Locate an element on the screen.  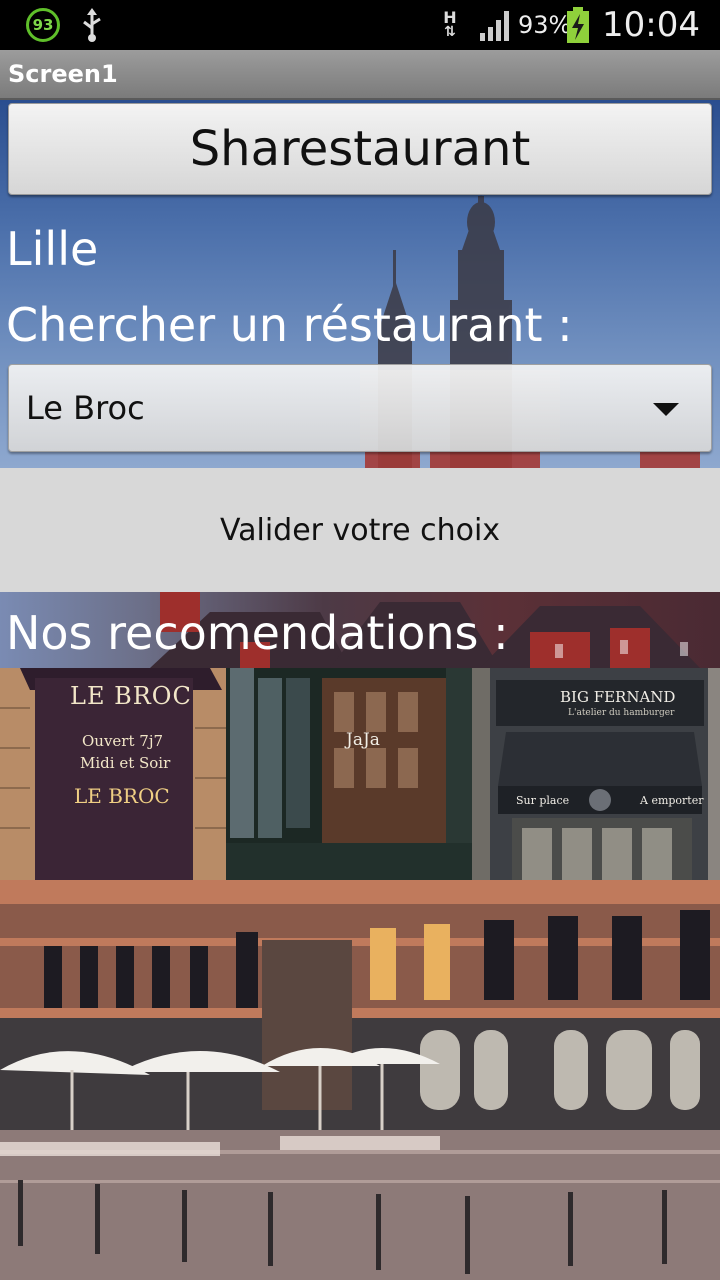
validate-button: Valider votre choix is located at coordinates (360, 530).